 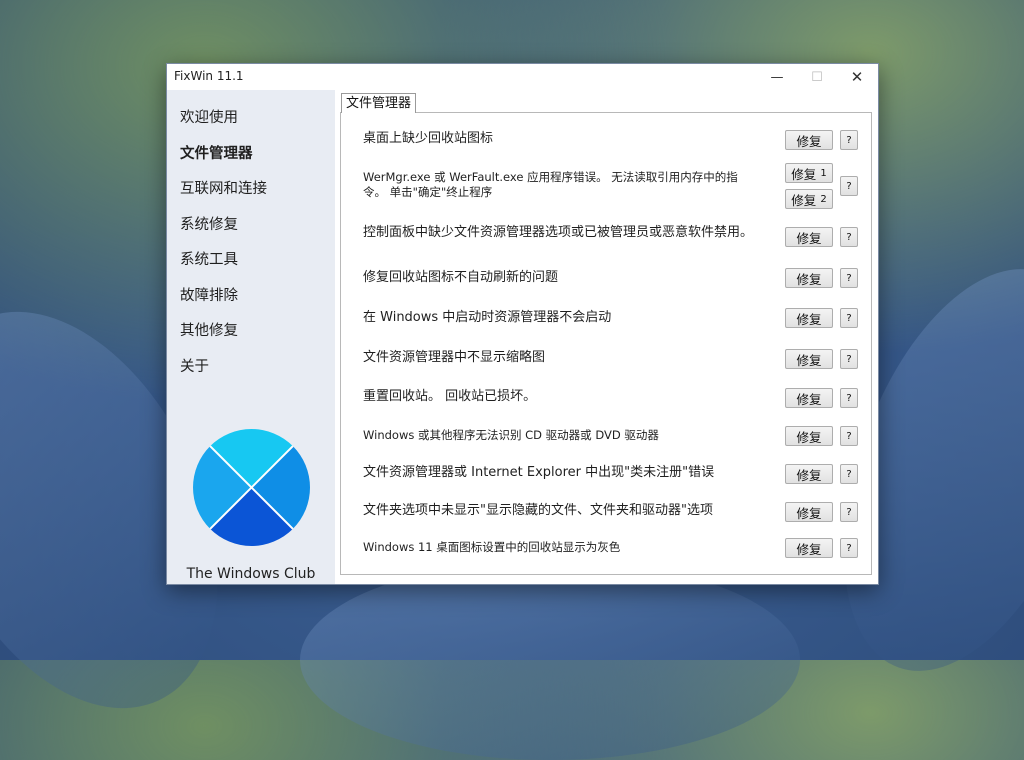 What do you see at coordinates (450, 396) in the screenshot?
I see `fix-description: 重置回收站。 回收站已损坏。` at bounding box center [450, 396].